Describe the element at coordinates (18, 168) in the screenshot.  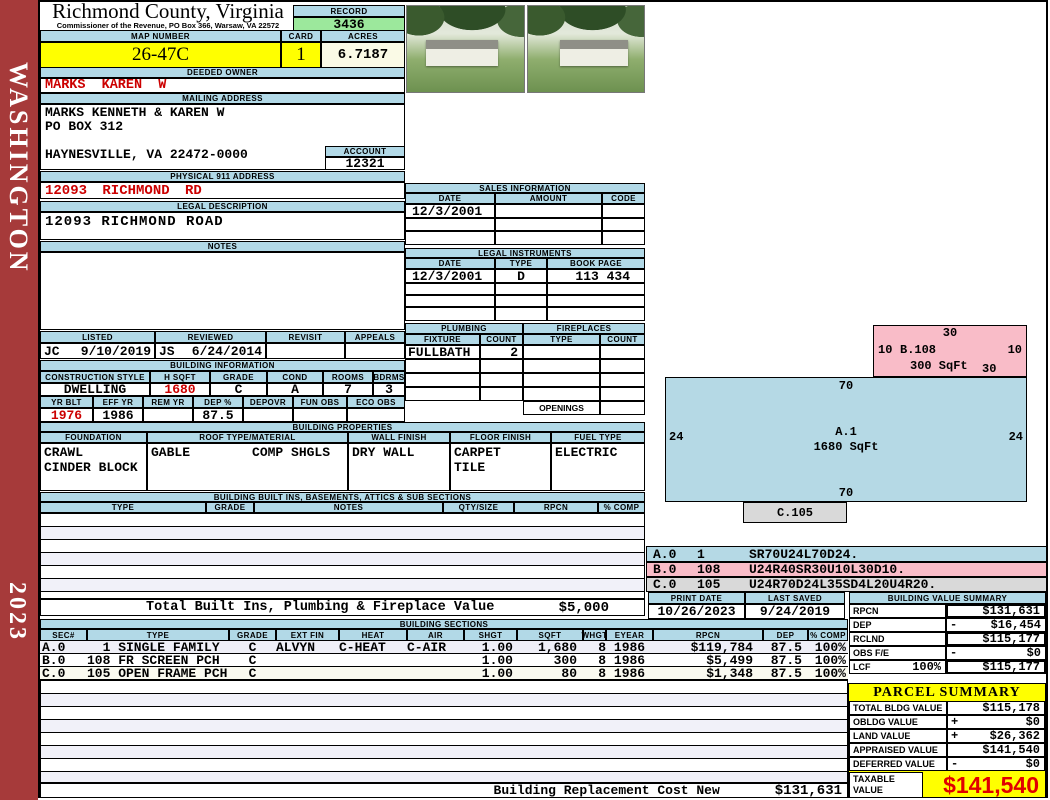
I see `district-name: WASHINGTON` at that location.